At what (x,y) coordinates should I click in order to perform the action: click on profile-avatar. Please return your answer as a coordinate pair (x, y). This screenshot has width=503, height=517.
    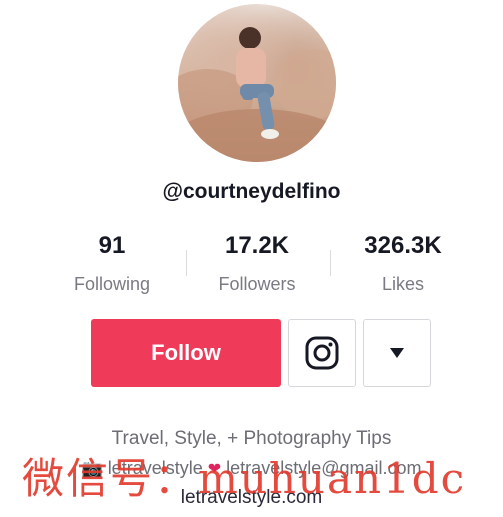
    Looking at the image, I should click on (257, 83).